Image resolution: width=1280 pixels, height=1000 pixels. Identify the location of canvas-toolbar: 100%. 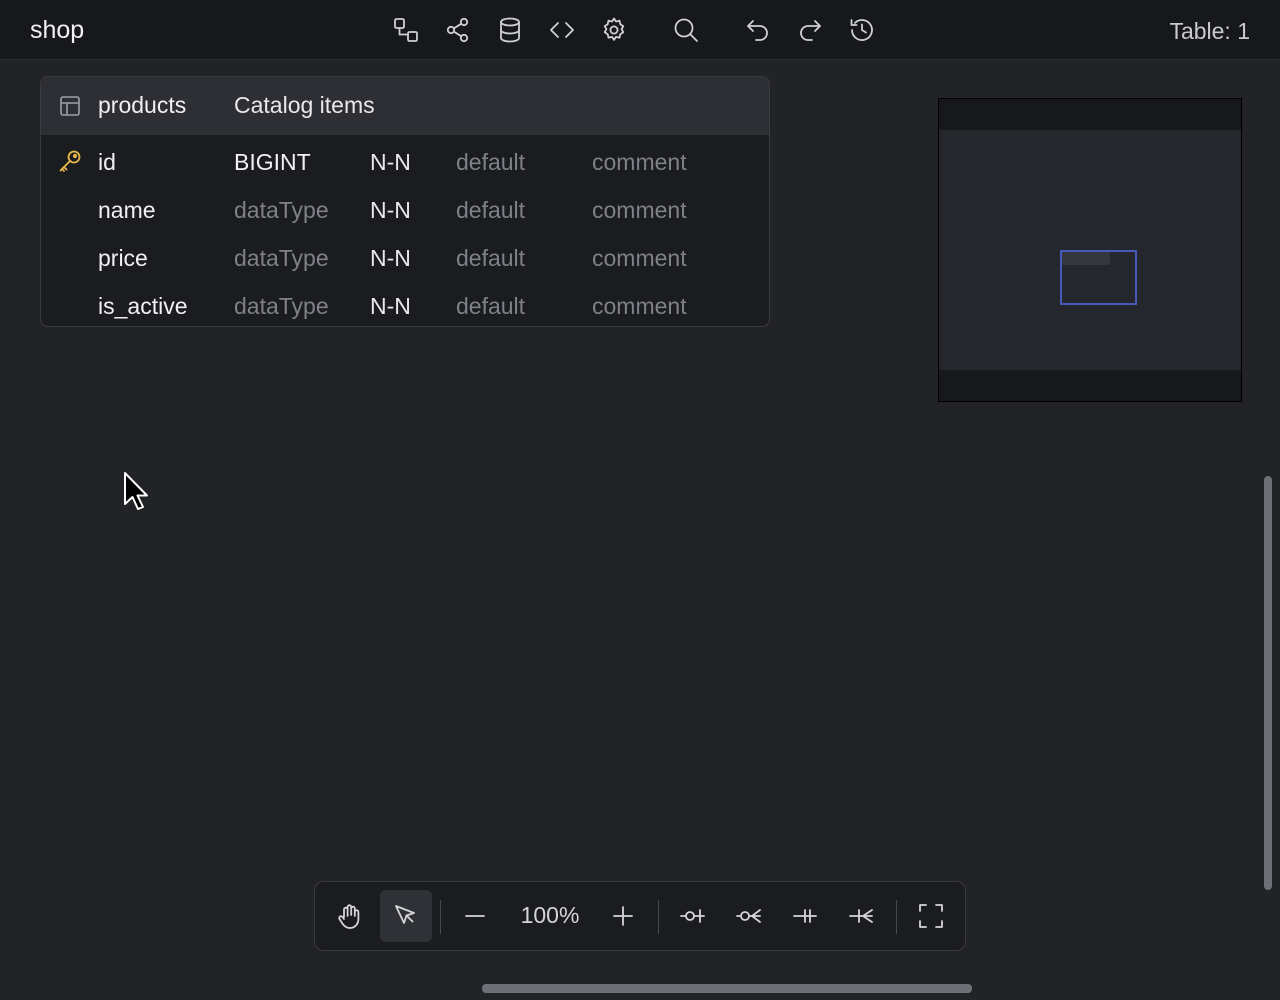
(640, 916).